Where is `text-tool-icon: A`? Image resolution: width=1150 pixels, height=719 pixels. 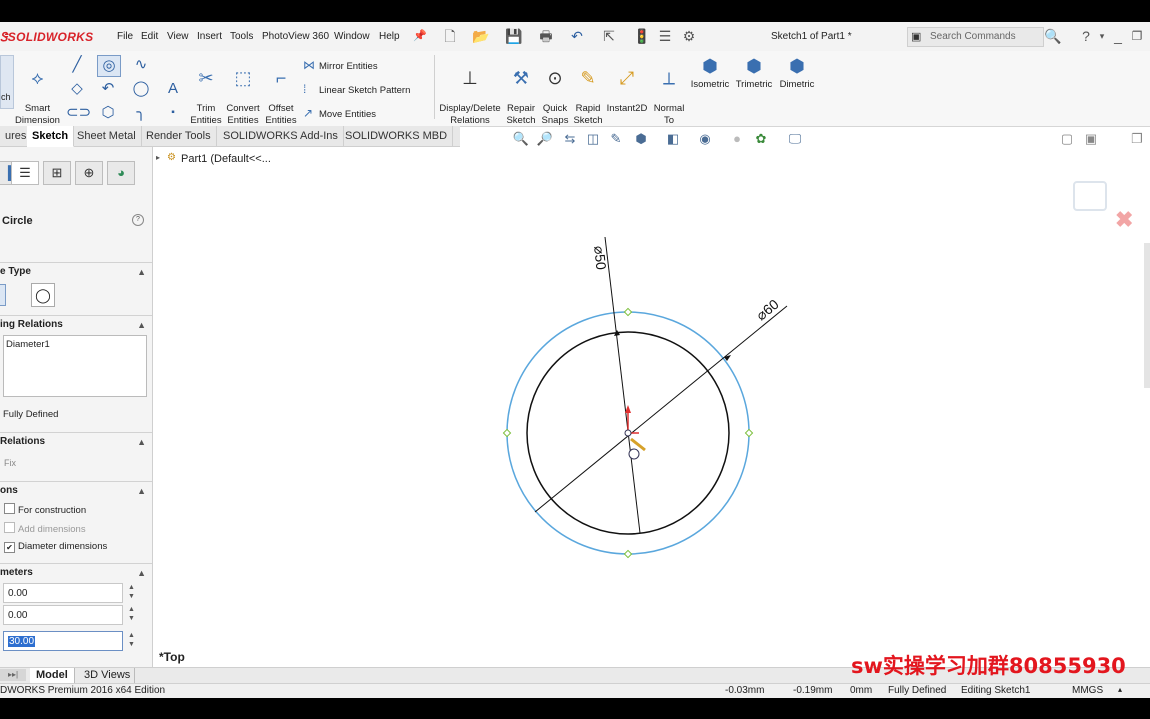 text-tool-icon: A is located at coordinates (173, 89).